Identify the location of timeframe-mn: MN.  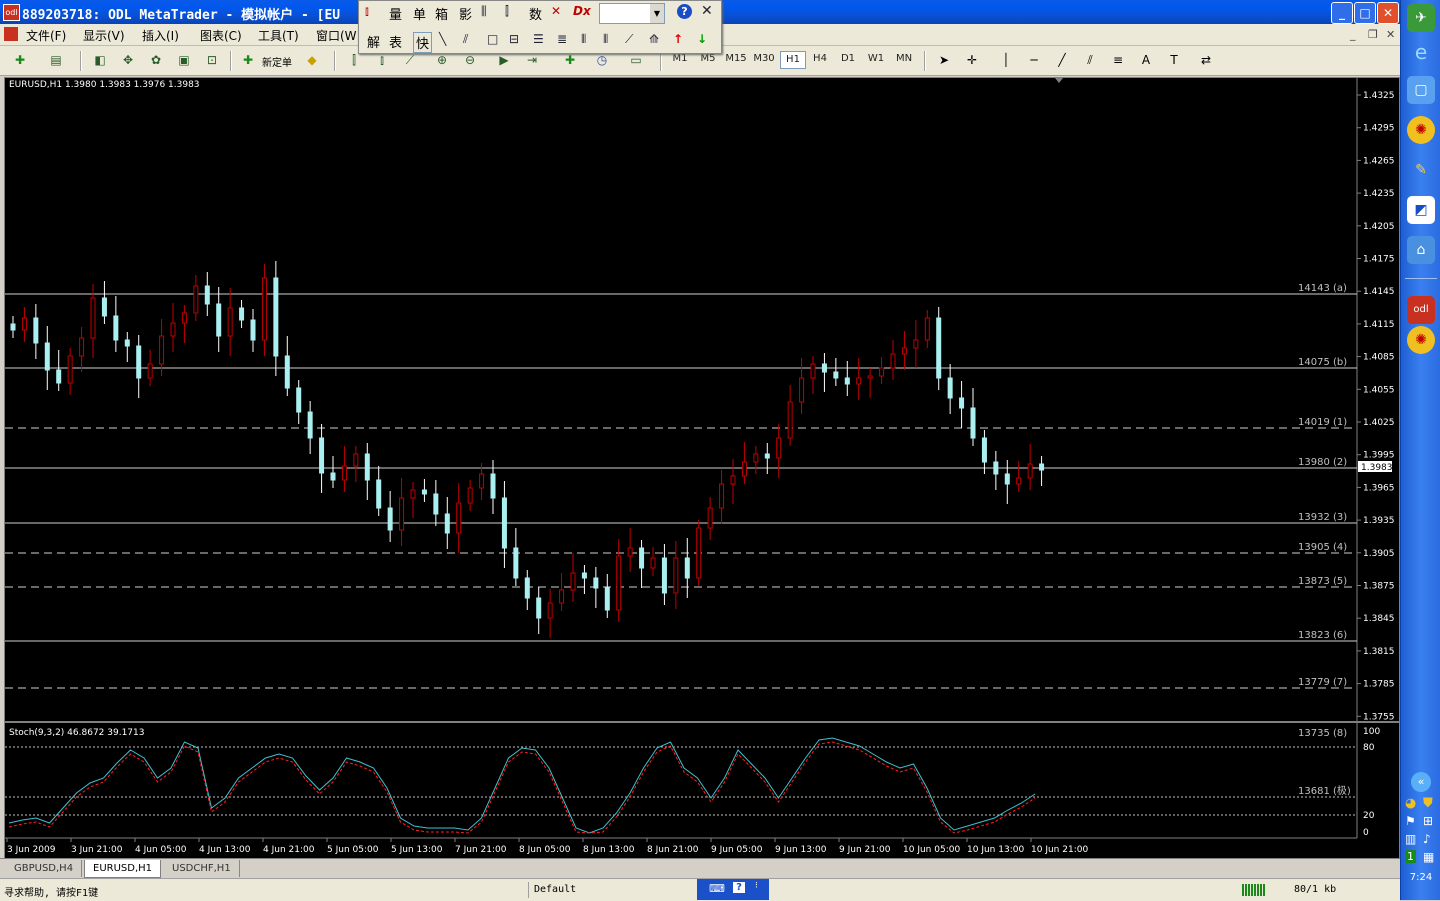
(904, 58).